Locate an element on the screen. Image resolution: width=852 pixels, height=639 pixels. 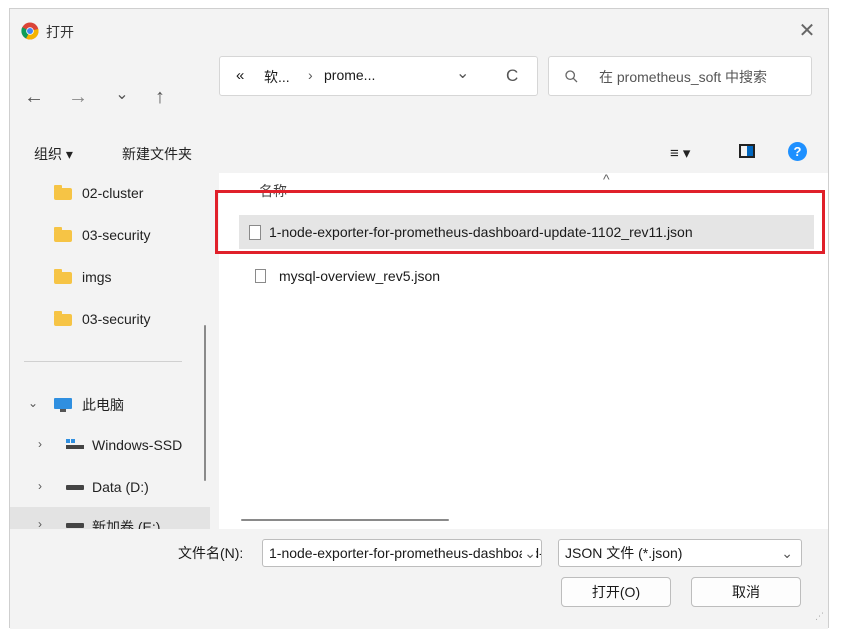
search-box: 在 prometheus_soft 中搜索 is located at coordinates (680, 76).